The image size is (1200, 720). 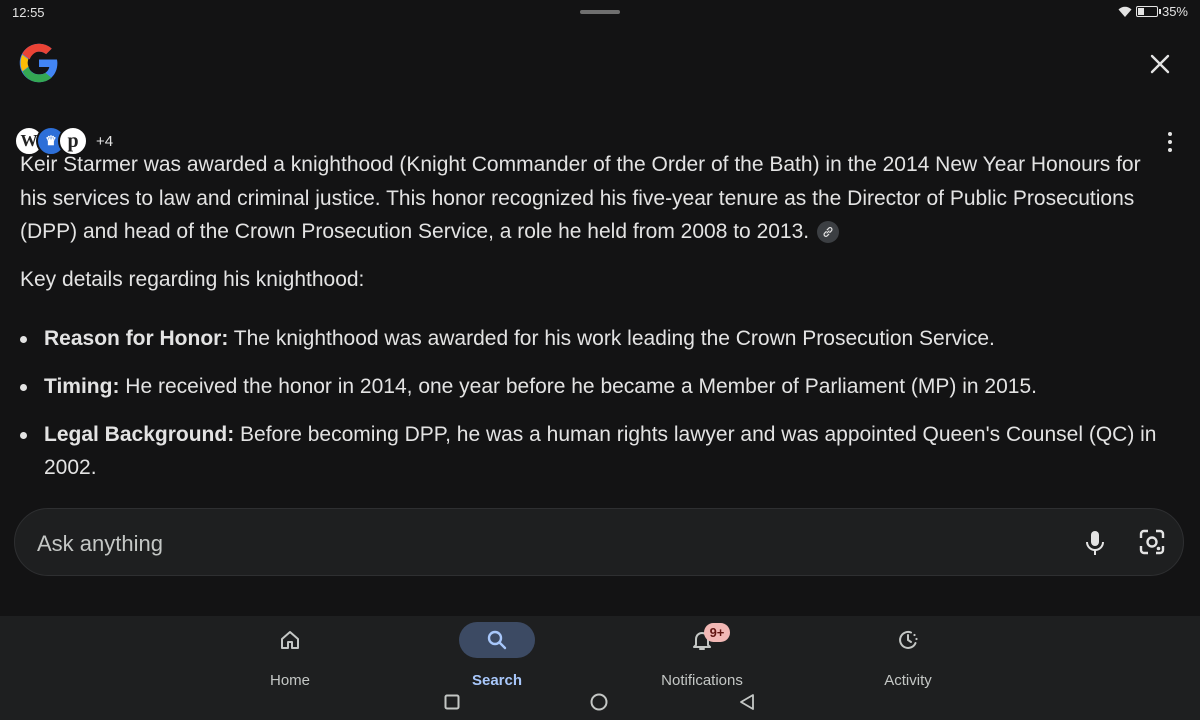 What do you see at coordinates (1174, 11) in the screenshot?
I see `battery-percent: 35%` at bounding box center [1174, 11].